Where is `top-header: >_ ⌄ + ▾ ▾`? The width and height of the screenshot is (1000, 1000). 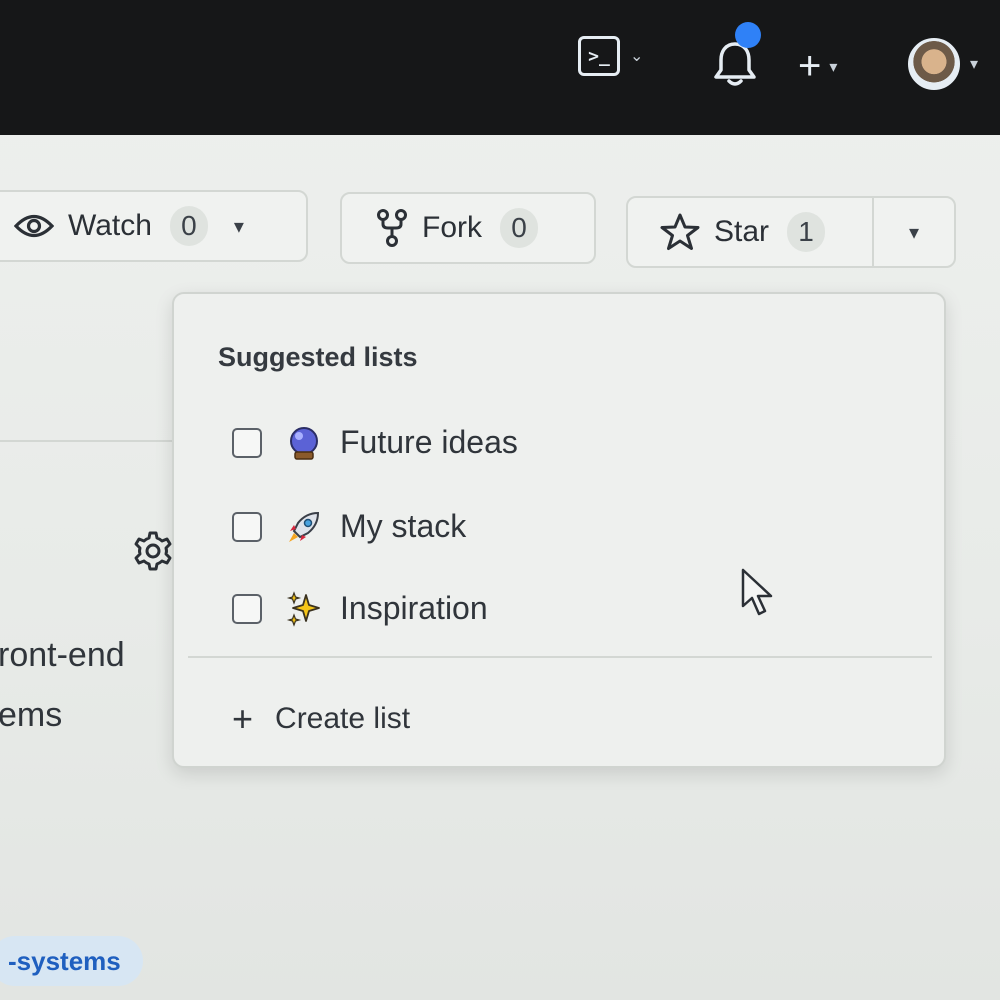
top-header: >_ ⌄ + ▾ ▾ is located at coordinates (500, 67).